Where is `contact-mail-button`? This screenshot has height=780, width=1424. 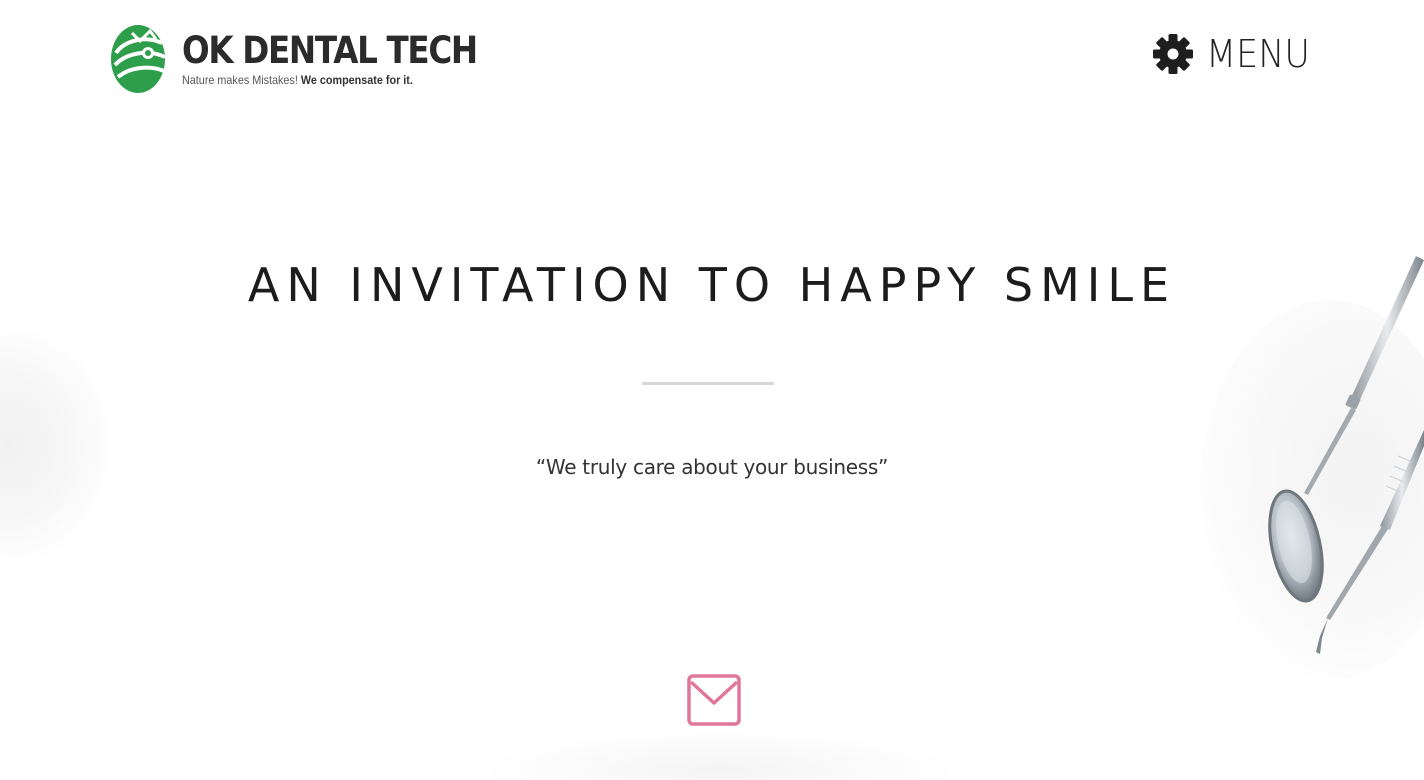
contact-mail-button is located at coordinates (714, 700).